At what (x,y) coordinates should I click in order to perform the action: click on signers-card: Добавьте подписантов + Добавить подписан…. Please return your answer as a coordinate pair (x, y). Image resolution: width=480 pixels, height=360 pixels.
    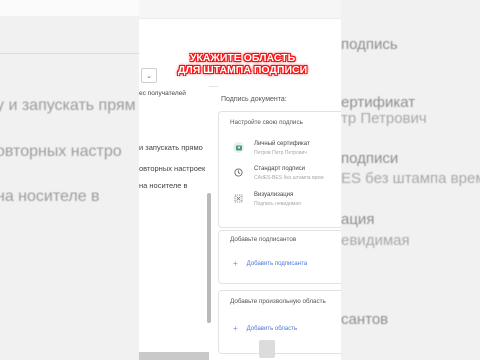
    Looking at the image, I should click on (279, 257).